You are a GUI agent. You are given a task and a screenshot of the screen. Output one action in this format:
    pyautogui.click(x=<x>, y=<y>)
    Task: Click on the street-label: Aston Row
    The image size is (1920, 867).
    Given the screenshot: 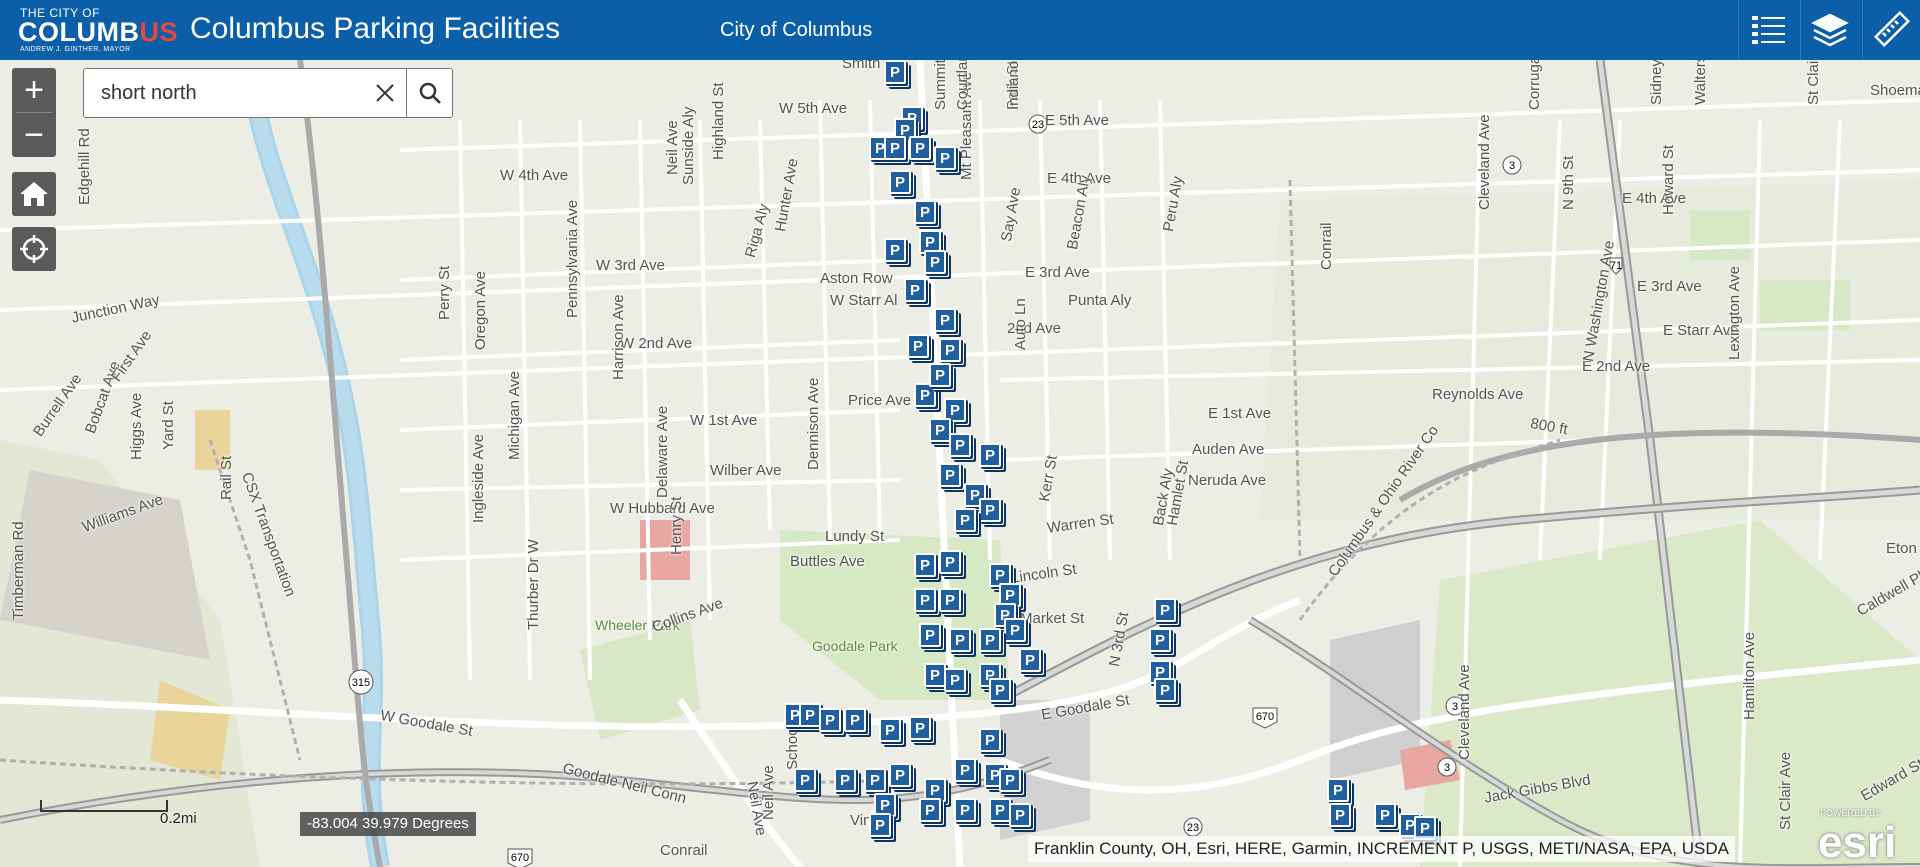 What is the action you would take?
    pyautogui.click(x=856, y=278)
    